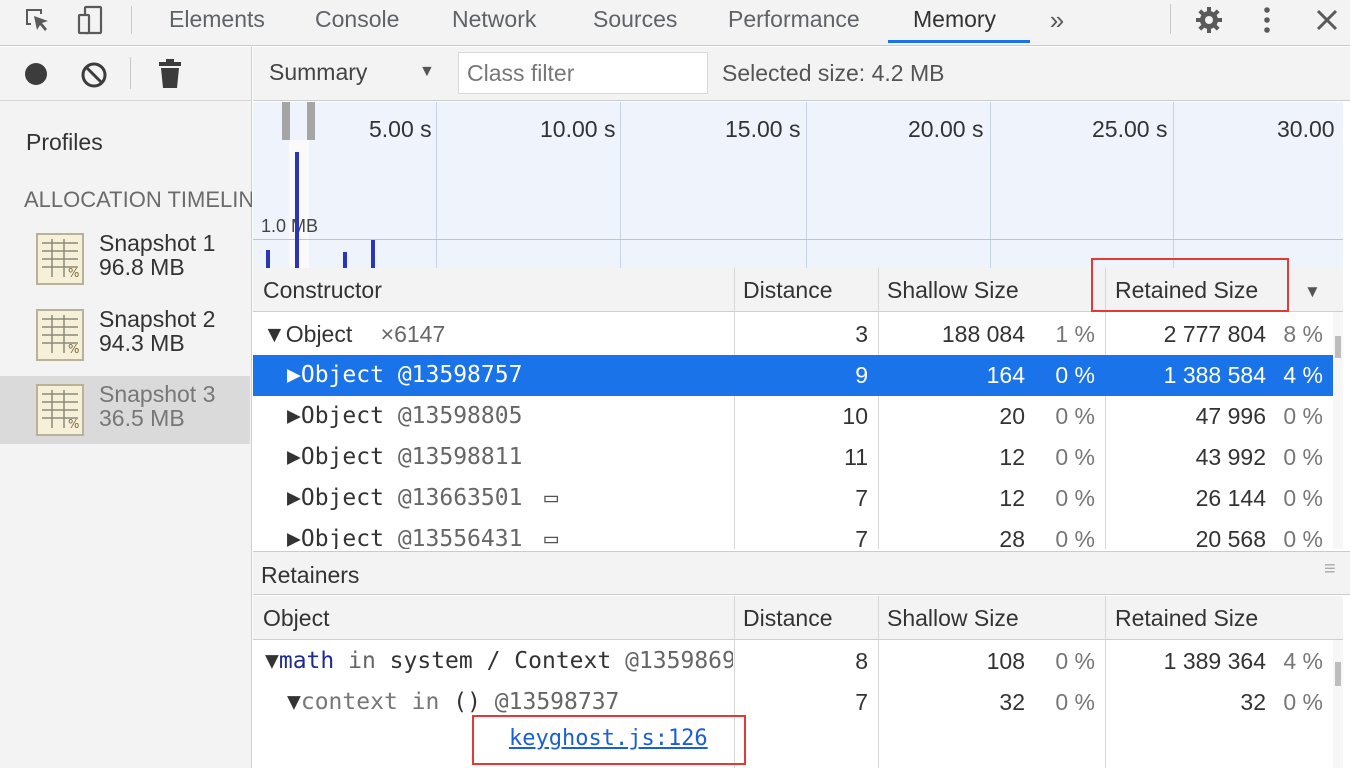 The width and height of the screenshot is (1350, 768). I want to click on view-select: Summary, so click(318, 72).